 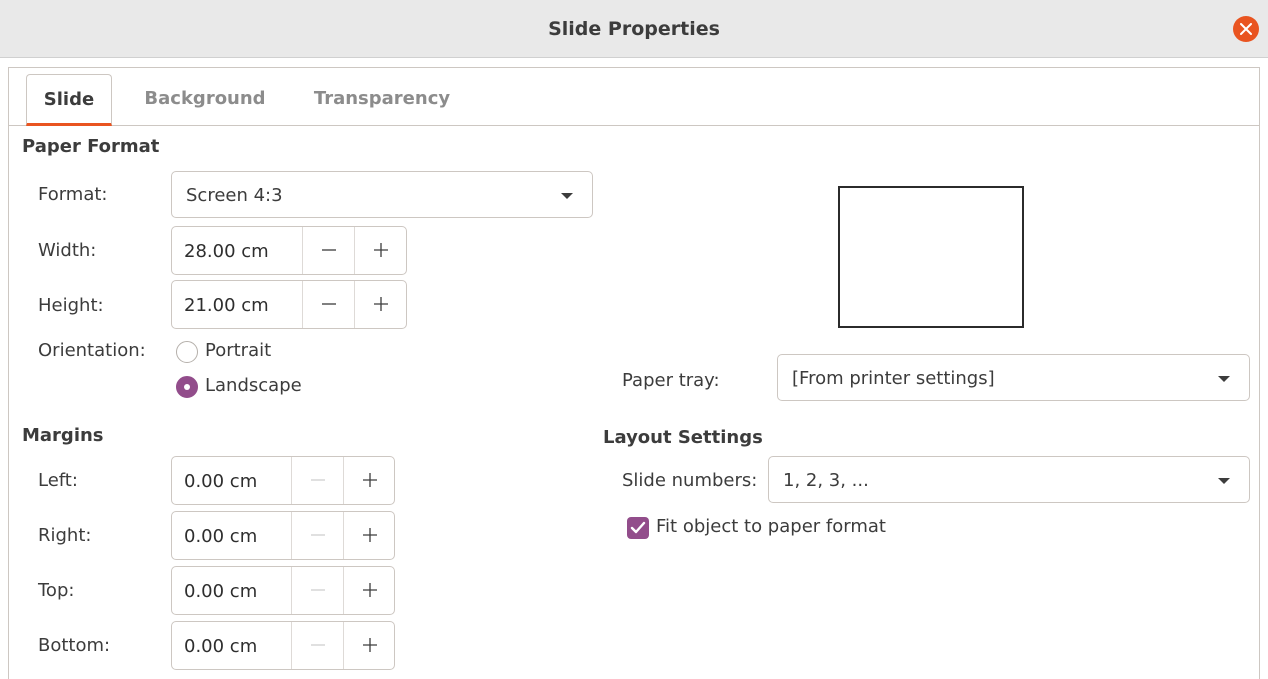 I want to click on top-margin-increment-button, so click(x=369, y=590).